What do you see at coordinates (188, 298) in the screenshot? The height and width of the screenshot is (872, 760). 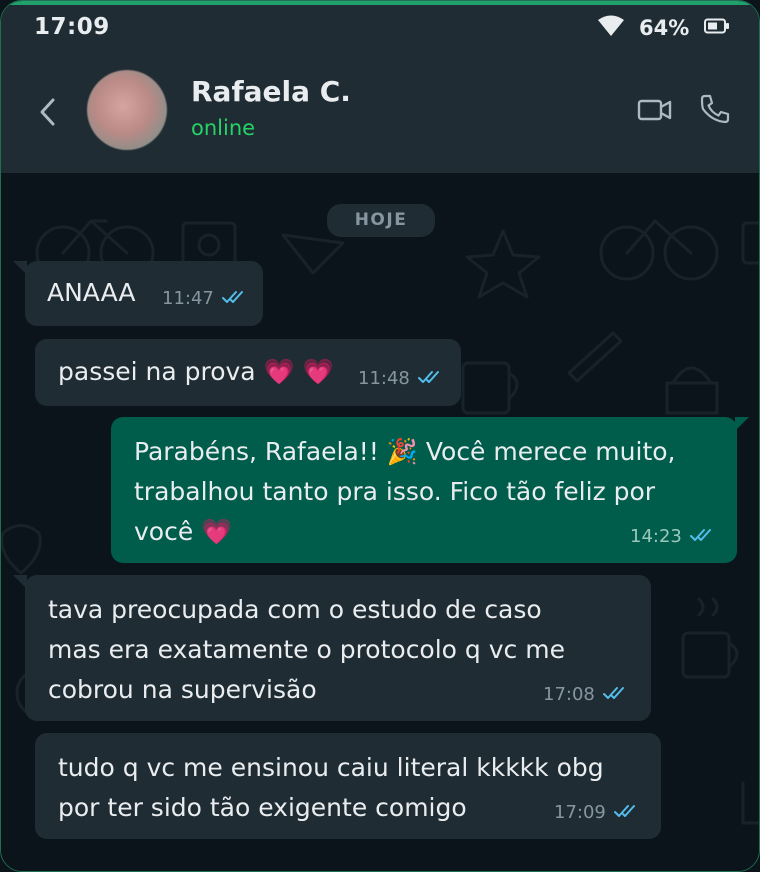 I see `message-time: 11:47` at bounding box center [188, 298].